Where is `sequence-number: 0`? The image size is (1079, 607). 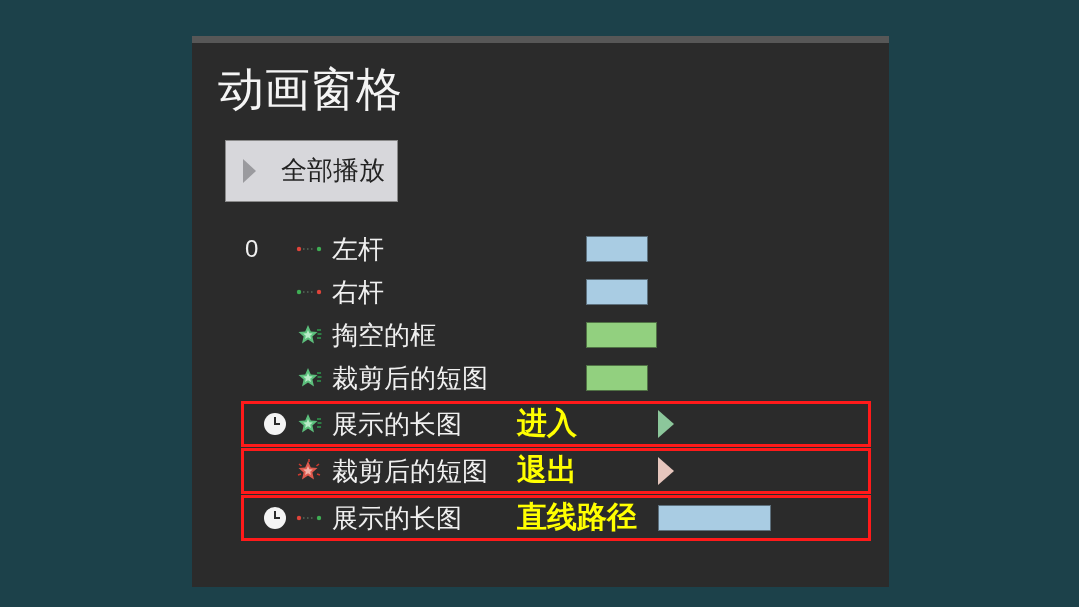 sequence-number: 0 is located at coordinates (251, 249).